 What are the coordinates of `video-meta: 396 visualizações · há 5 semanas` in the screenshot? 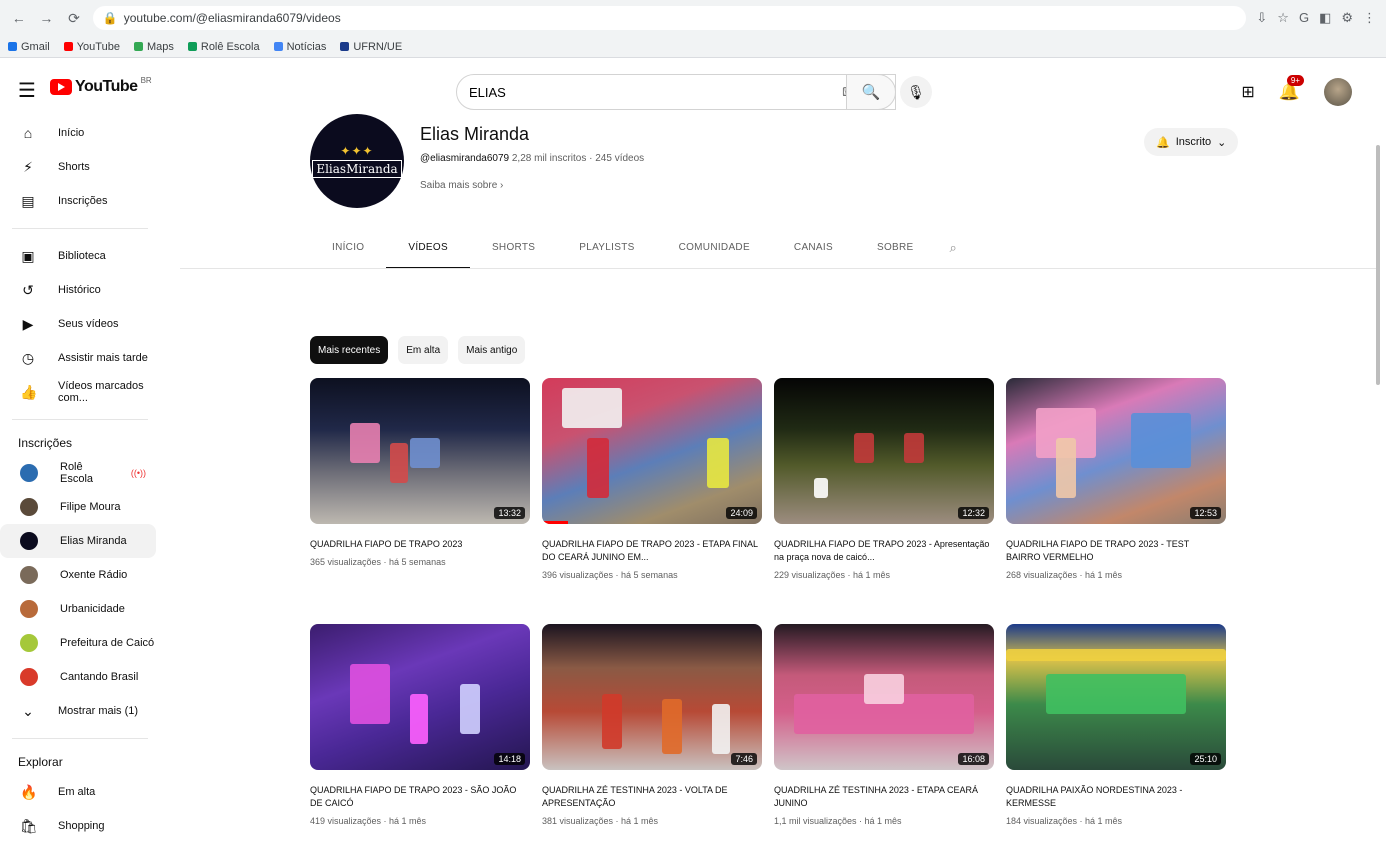 It's located at (610, 575).